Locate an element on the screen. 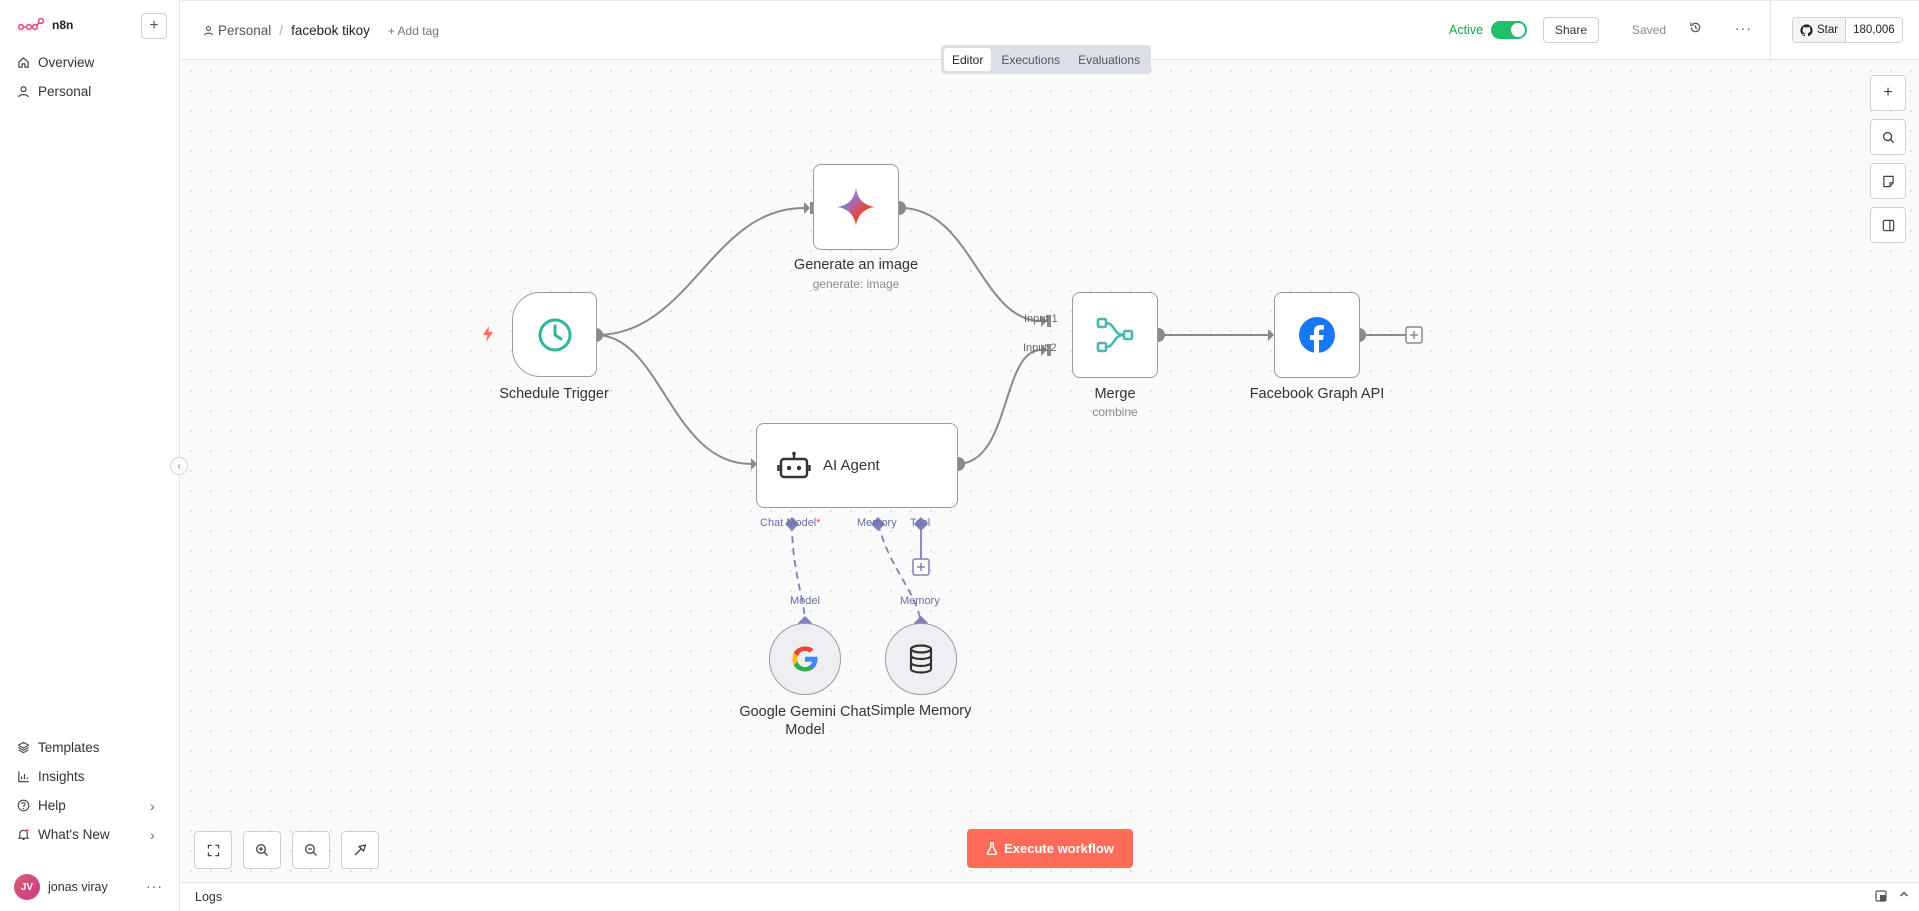  tidy-up-icon is located at coordinates (360, 850).